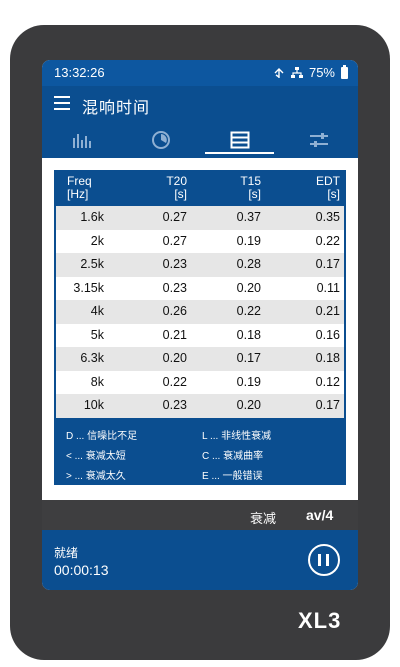 This screenshot has height=667, width=400. What do you see at coordinates (102, 436) in the screenshot?
I see `legend-item: D ... 信噪比不足` at bounding box center [102, 436].